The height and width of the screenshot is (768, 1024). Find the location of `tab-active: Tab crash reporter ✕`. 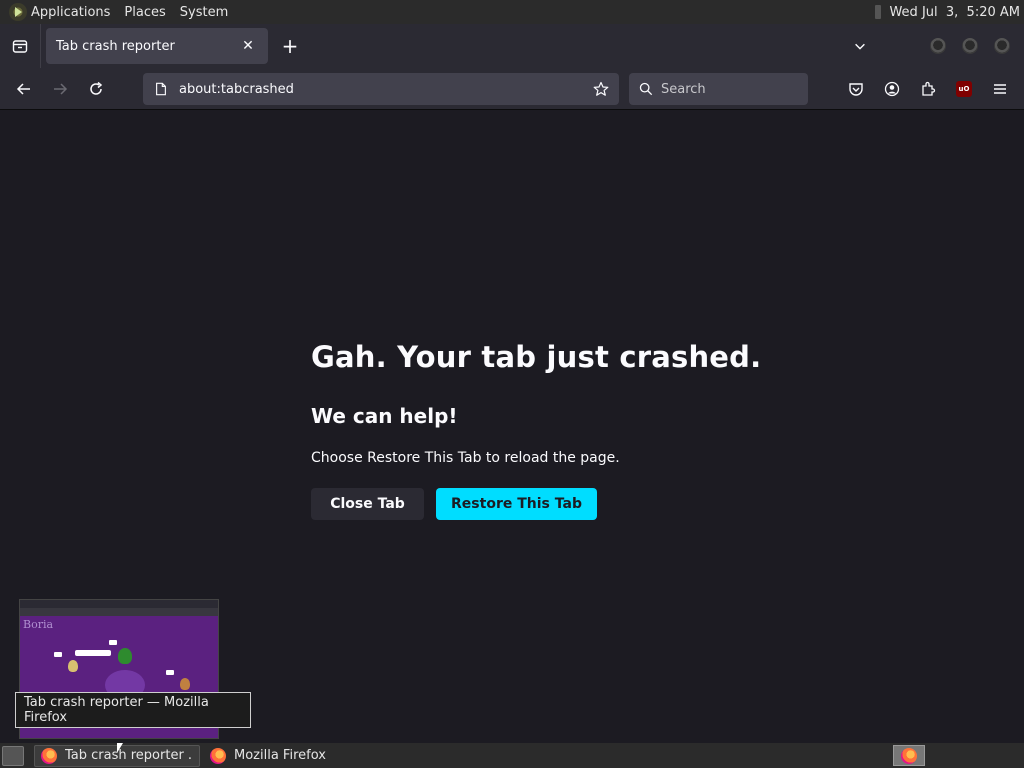

tab-active: Tab crash reporter ✕ is located at coordinates (157, 46).